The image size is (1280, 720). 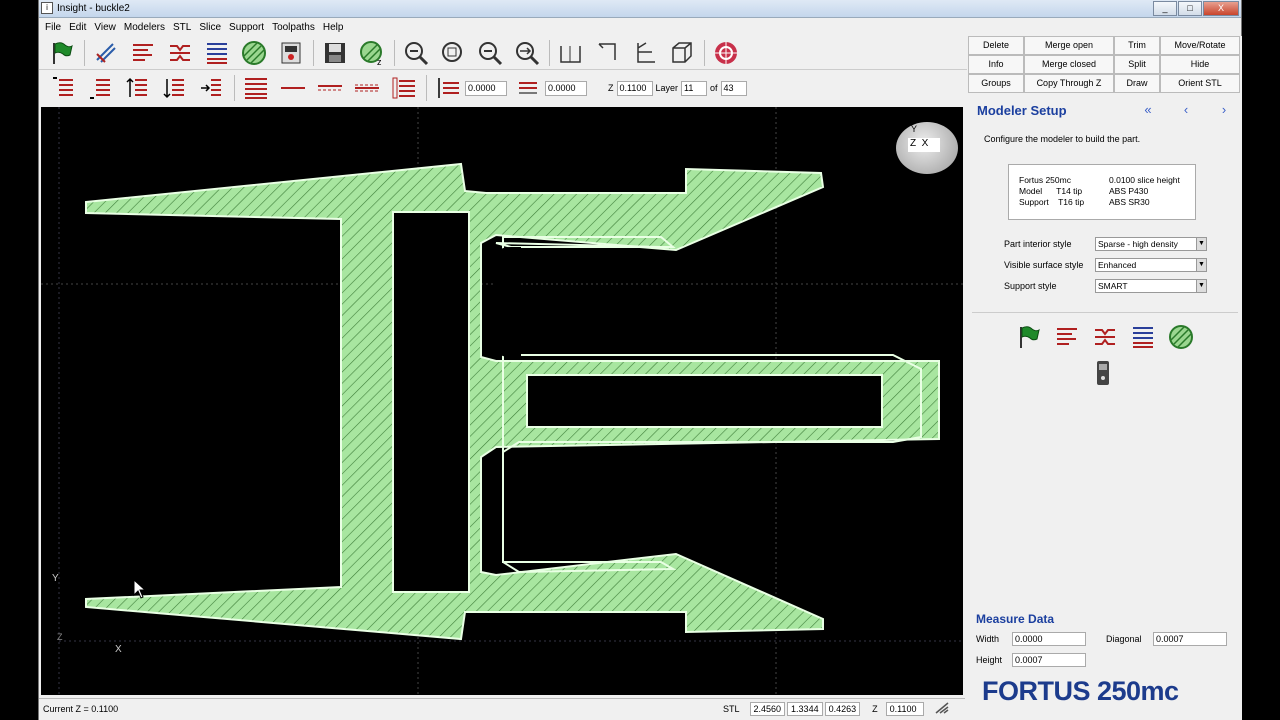 What do you see at coordinates (682, 53) in the screenshot?
I see `view-iso-icon` at bounding box center [682, 53].